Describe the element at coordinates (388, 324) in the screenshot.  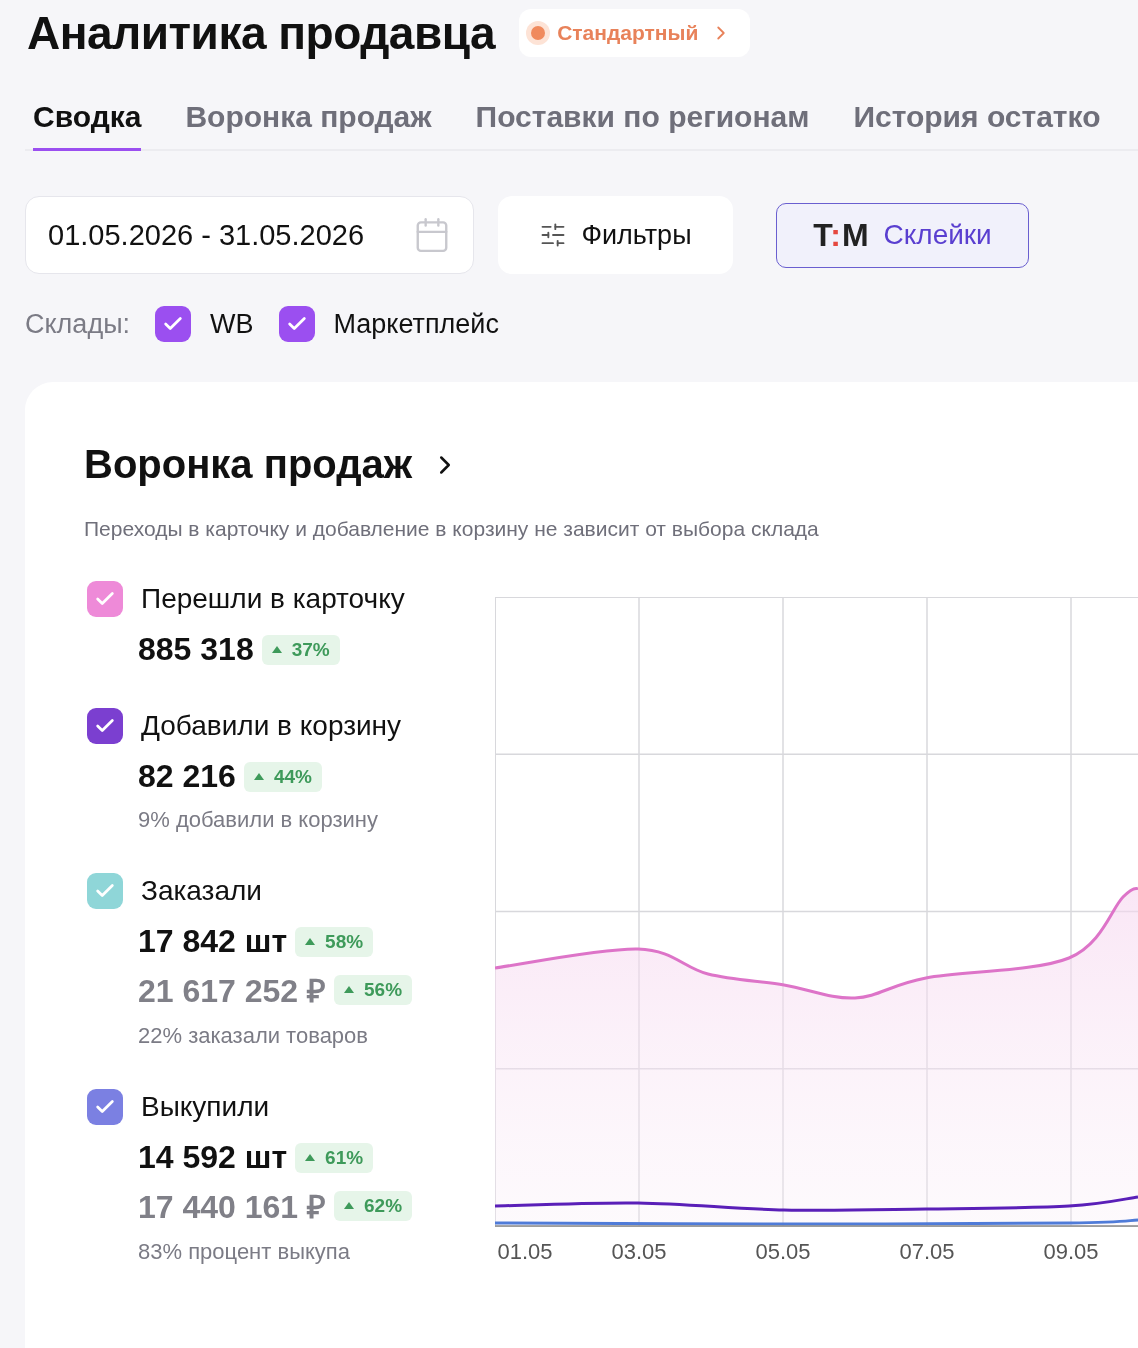
I see `warehouse-checkbox: Маркетплейс` at that location.